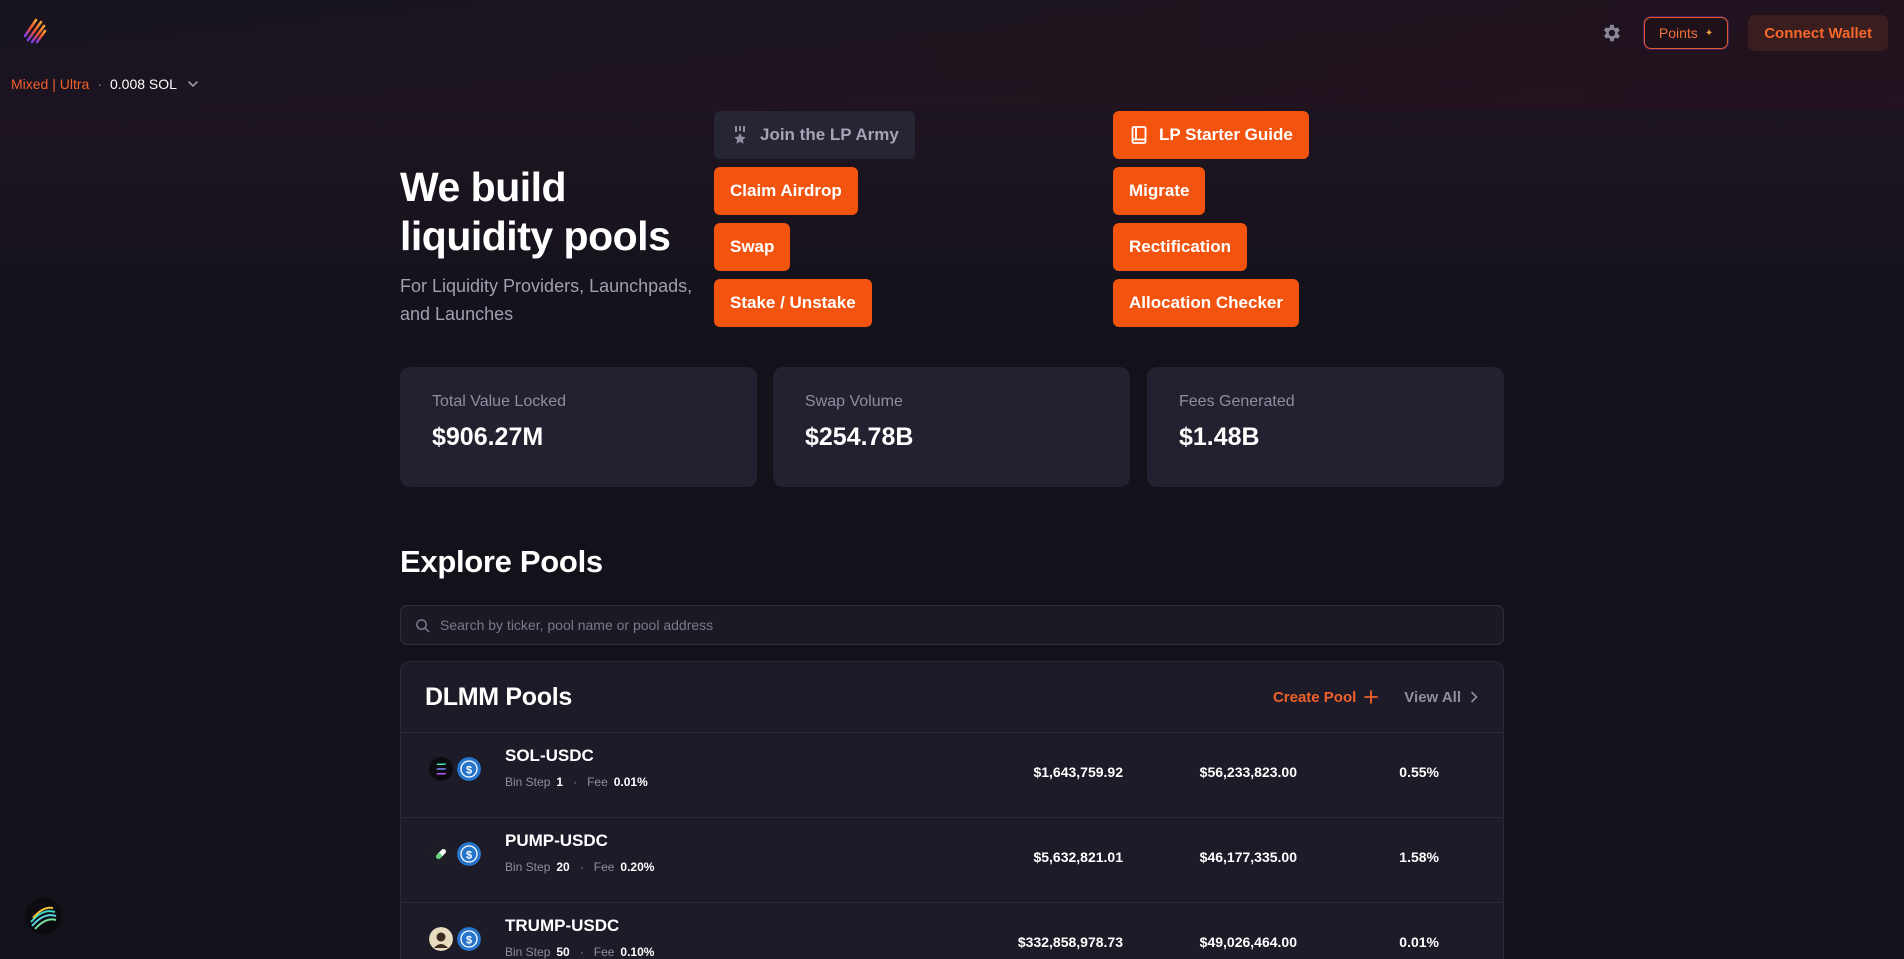 The height and width of the screenshot is (959, 1904). I want to click on pool-volume: $46,177,335.00, so click(1248, 857).